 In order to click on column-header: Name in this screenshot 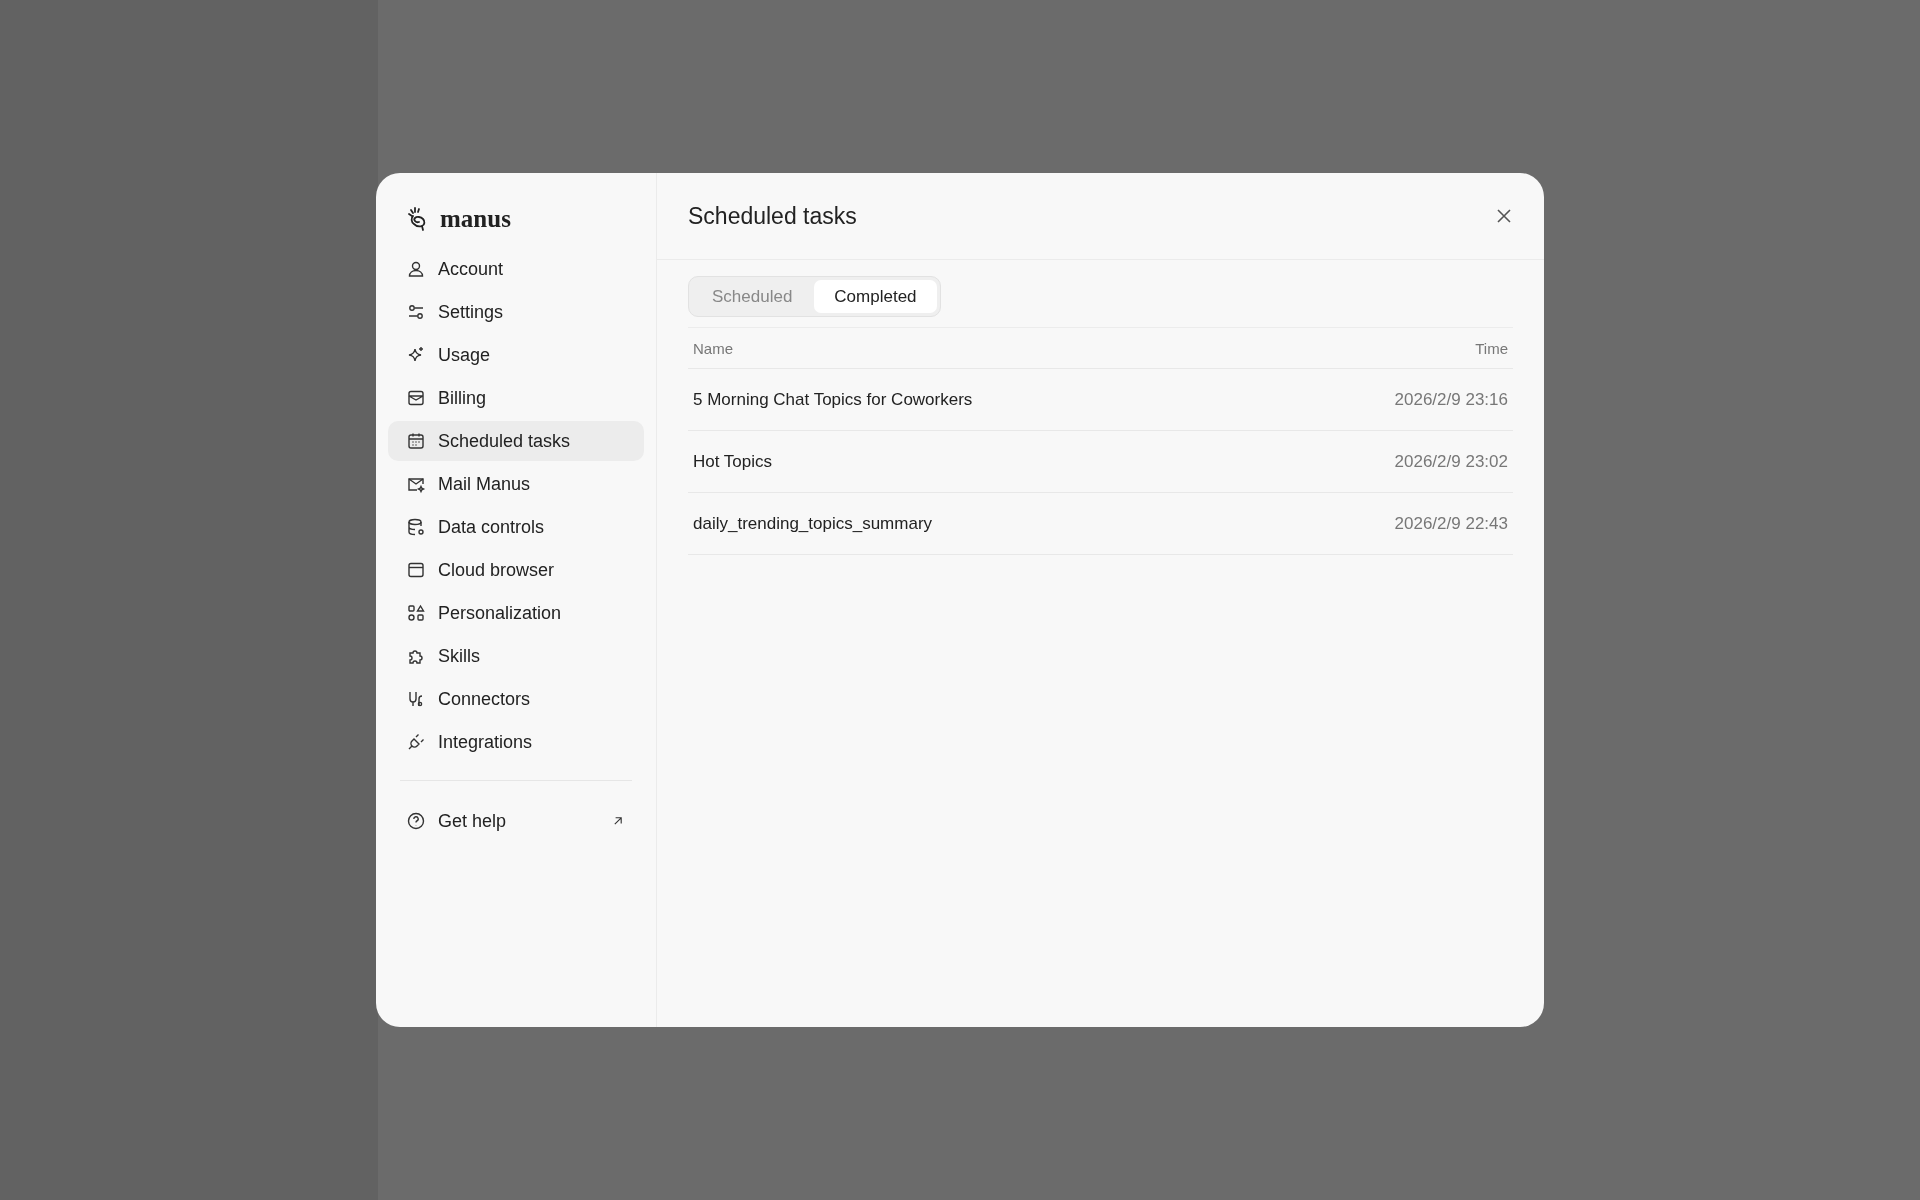, I will do `click(713, 348)`.